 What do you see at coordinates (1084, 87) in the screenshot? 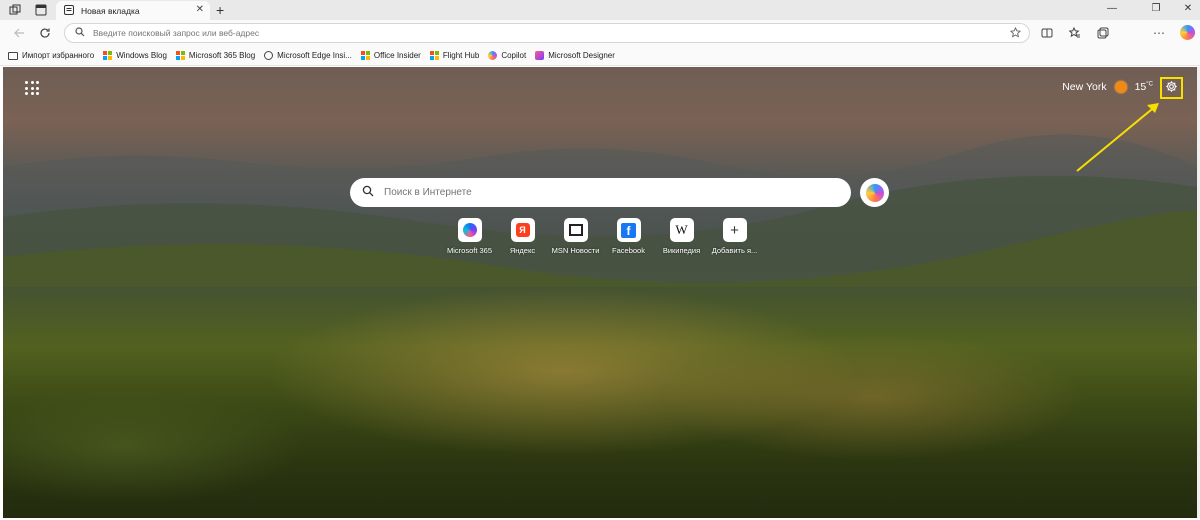
I see `weather-city: New York` at bounding box center [1084, 87].